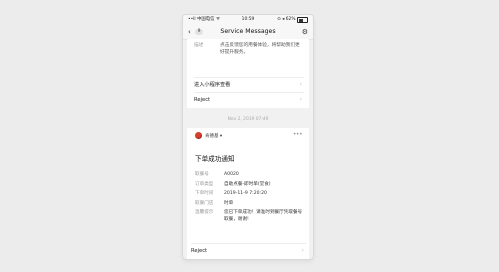  Describe the element at coordinates (286, 19) in the screenshot. I see `battery-percent: ⊙ ◂ 62%` at that location.